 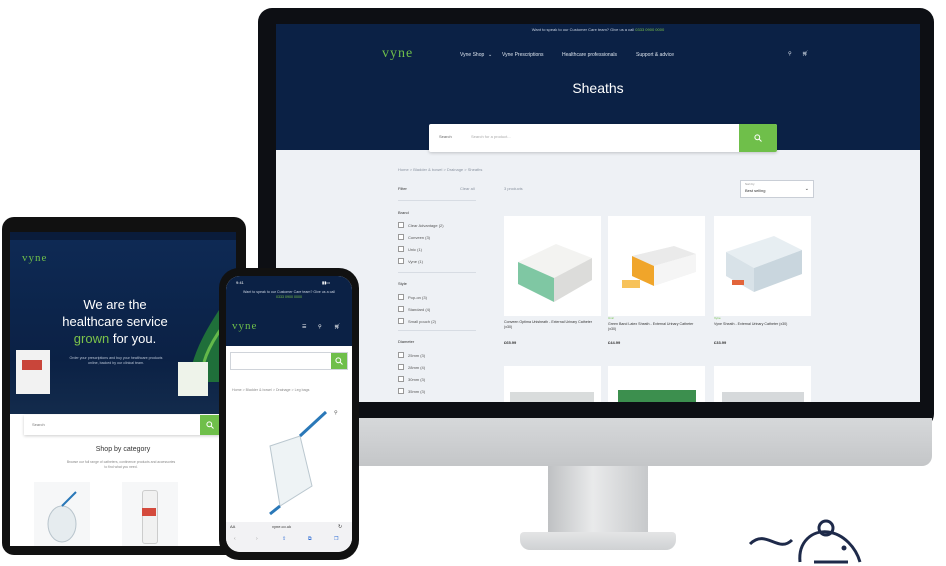 I want to click on filter-checkbox: Pop-on (3), so click(x=412, y=297).